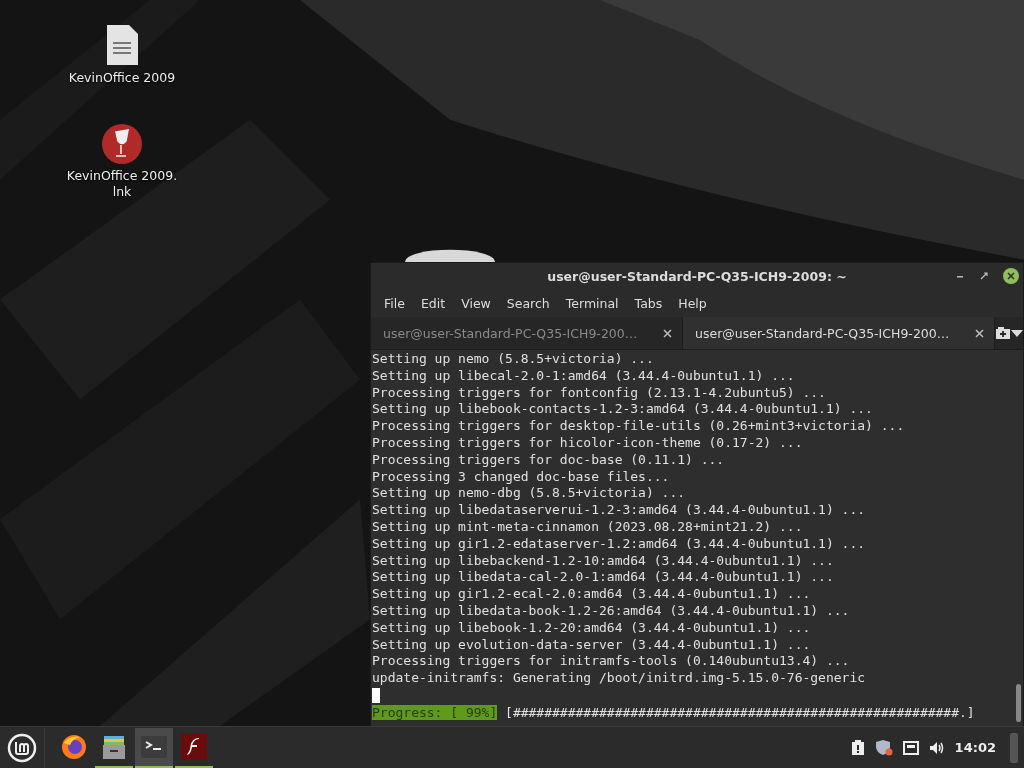 The width and height of the screenshot is (1024, 768). Describe the element at coordinates (74, 746) in the screenshot. I see `browser-icon` at that location.